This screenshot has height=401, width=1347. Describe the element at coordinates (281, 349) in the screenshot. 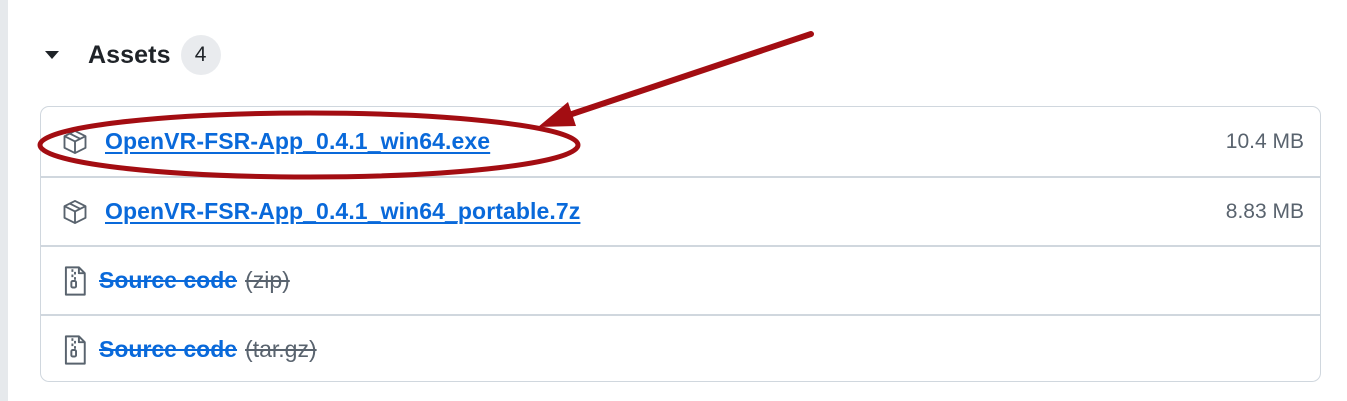

I see `source-format: (tar.gz)` at that location.